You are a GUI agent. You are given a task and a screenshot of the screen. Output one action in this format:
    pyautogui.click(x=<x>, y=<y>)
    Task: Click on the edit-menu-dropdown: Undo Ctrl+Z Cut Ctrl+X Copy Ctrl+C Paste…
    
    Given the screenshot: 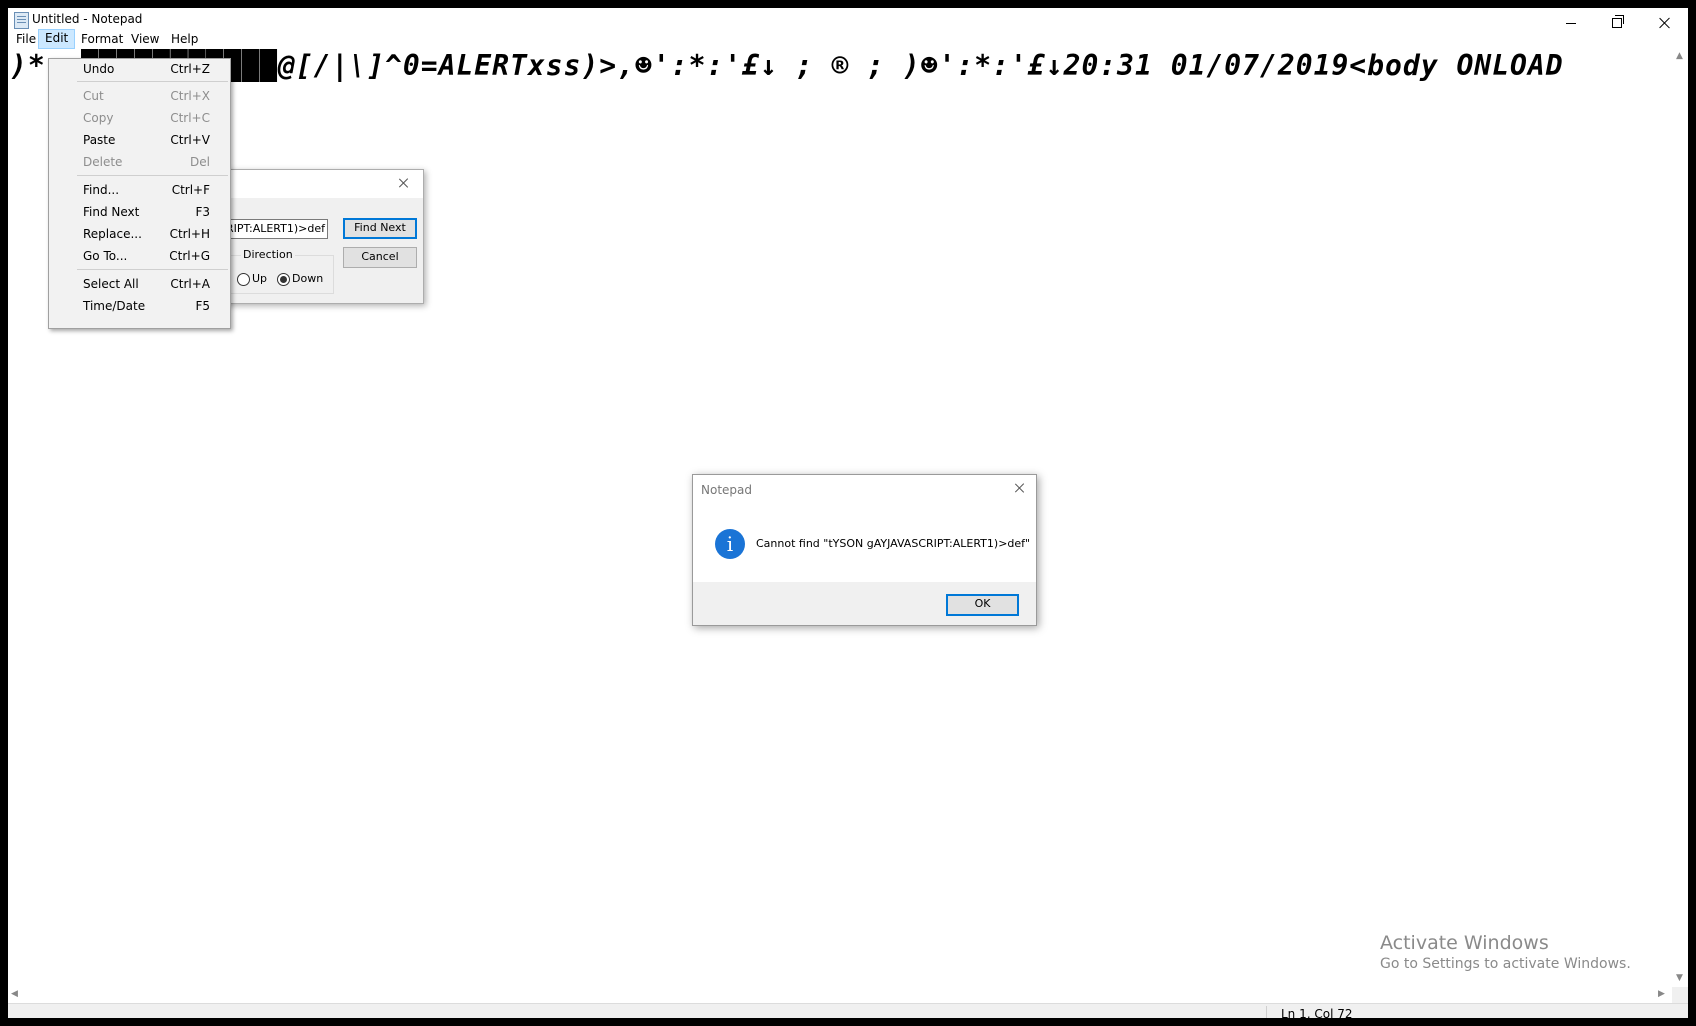 What is the action you would take?
    pyautogui.click(x=139, y=193)
    